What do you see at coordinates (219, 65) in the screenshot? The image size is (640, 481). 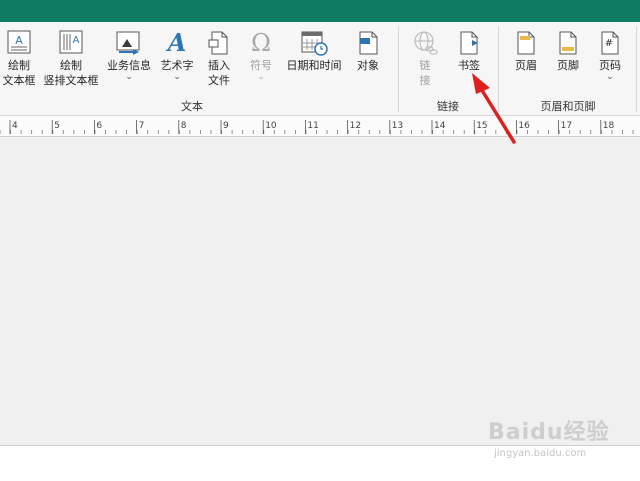 I see `insert-file-label-1: 插入` at bounding box center [219, 65].